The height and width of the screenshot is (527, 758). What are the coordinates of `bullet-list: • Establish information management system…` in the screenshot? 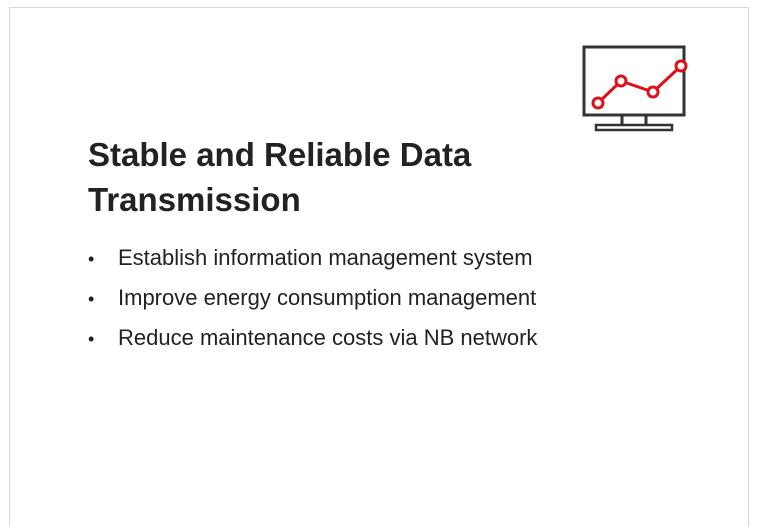 It's located at (312, 298).